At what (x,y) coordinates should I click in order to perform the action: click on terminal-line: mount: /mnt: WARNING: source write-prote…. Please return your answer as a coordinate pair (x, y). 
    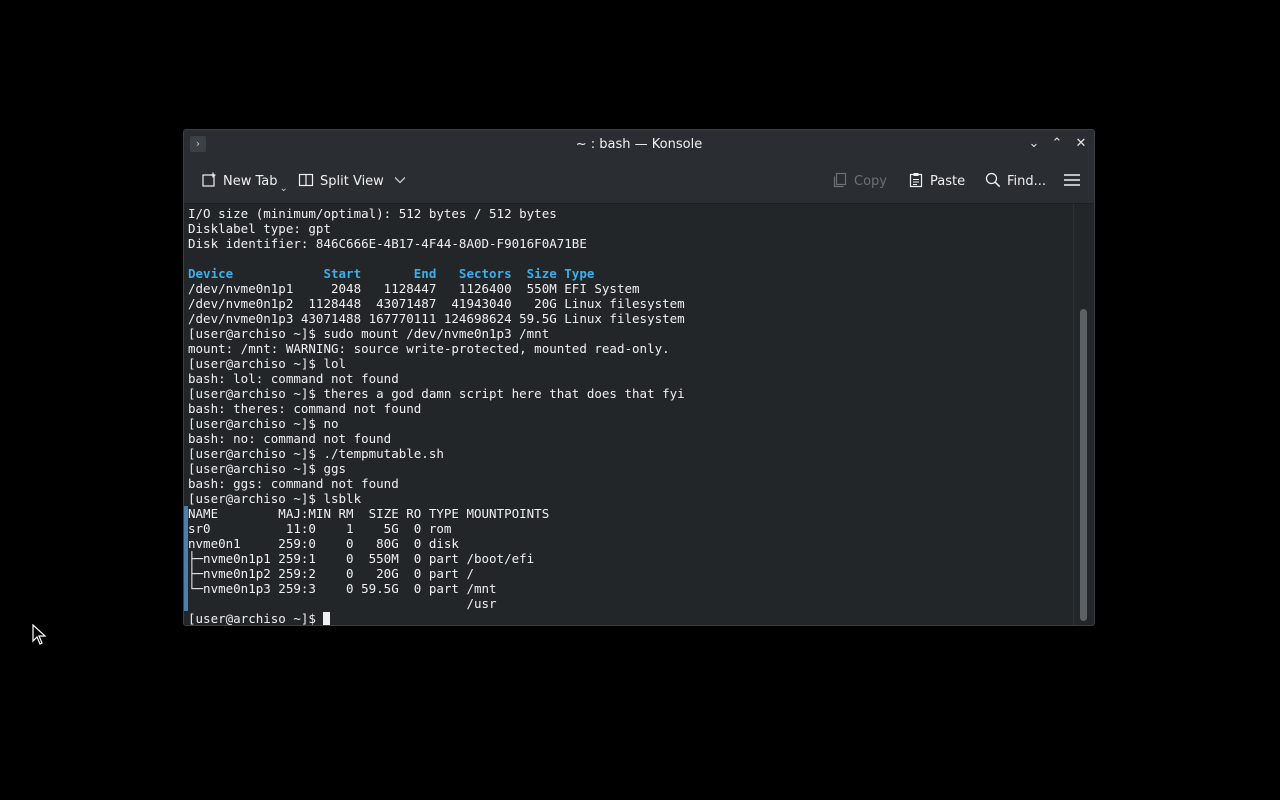
    Looking at the image, I should click on (429, 348).